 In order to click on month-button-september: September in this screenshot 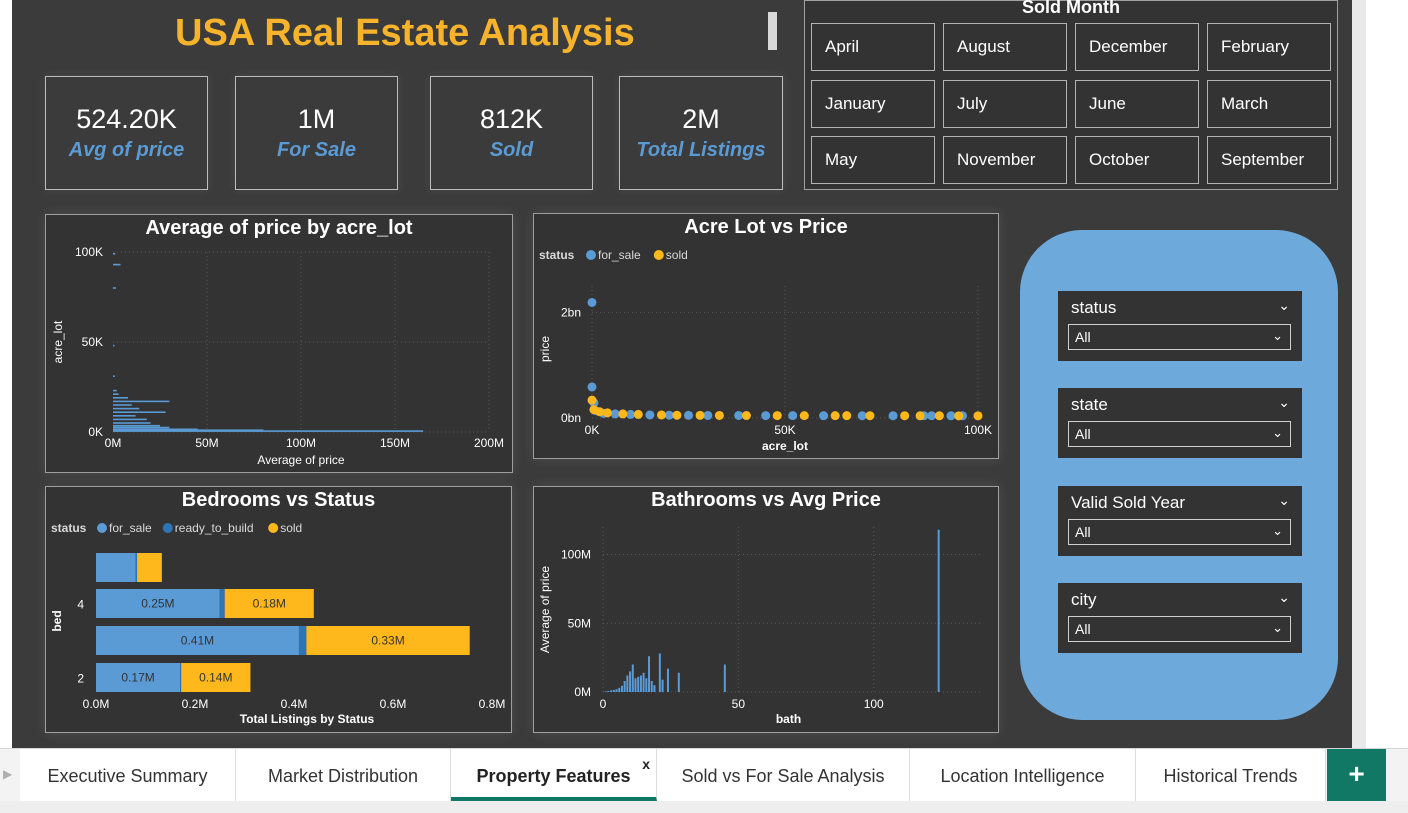, I will do `click(1269, 160)`.